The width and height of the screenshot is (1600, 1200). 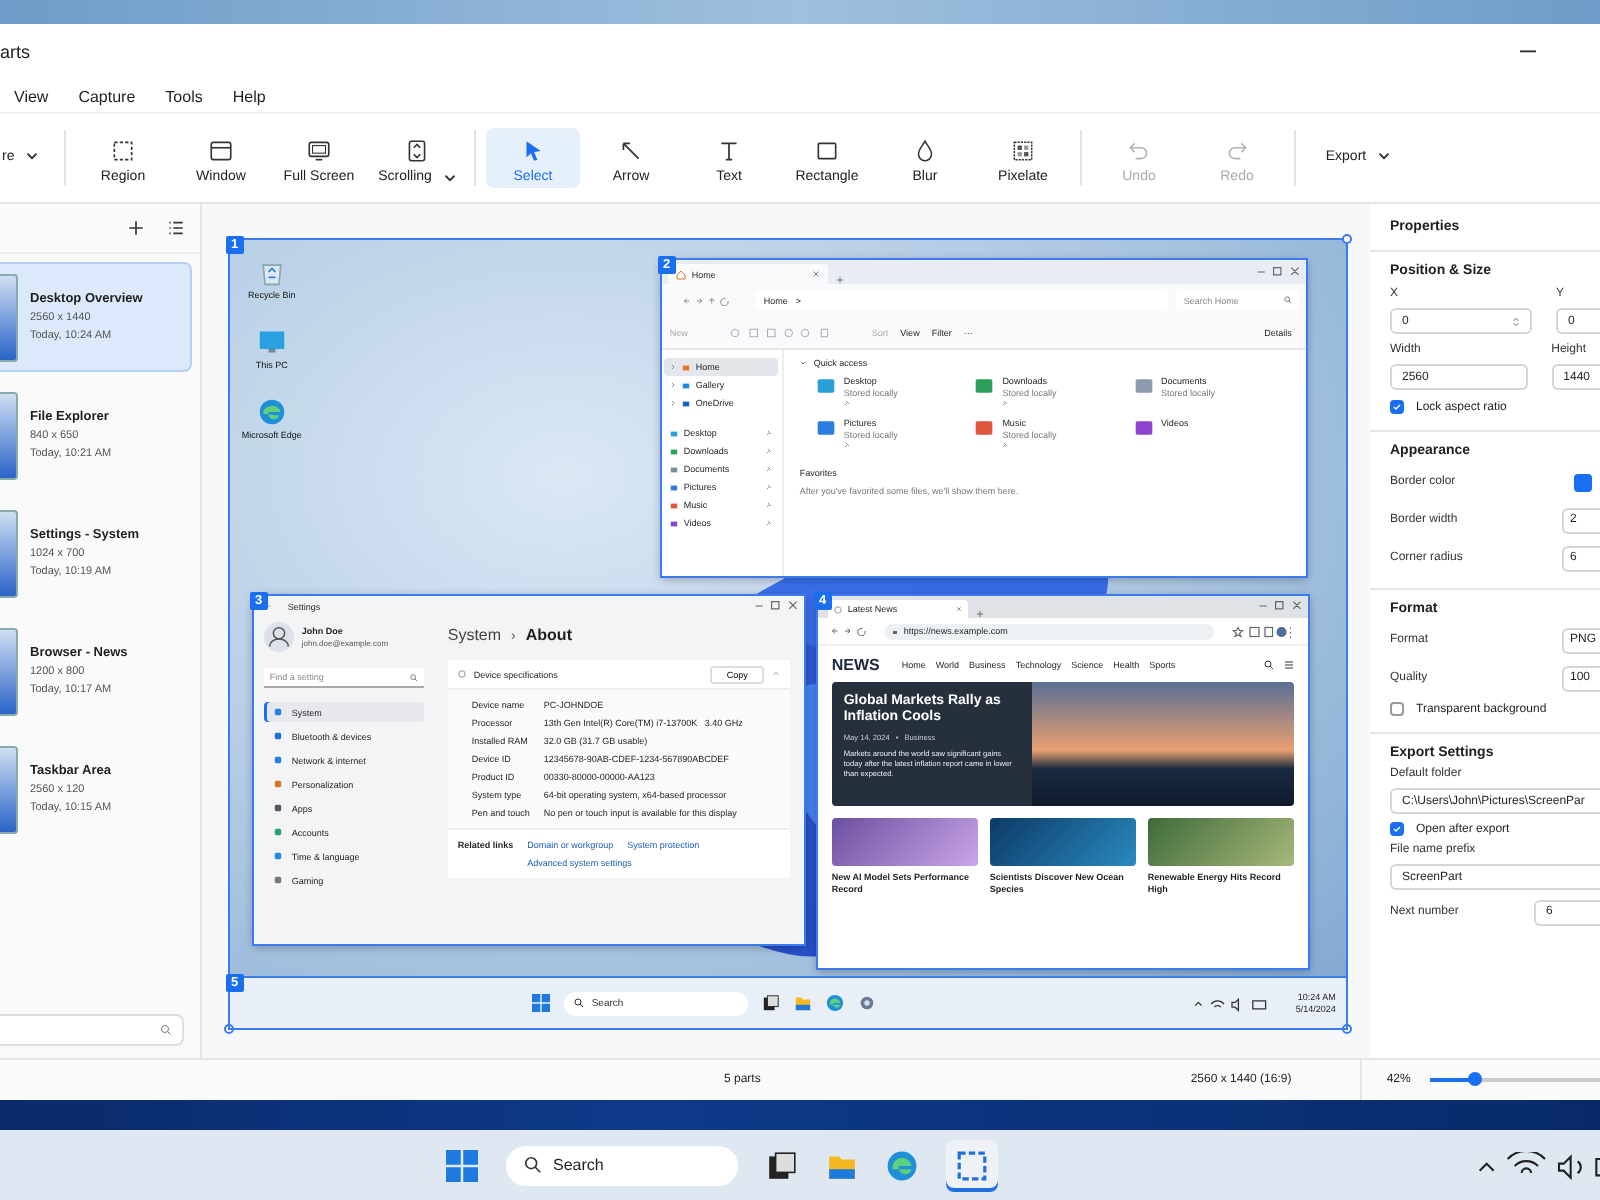 I want to click on arrow-icon, so click(x=631, y=151).